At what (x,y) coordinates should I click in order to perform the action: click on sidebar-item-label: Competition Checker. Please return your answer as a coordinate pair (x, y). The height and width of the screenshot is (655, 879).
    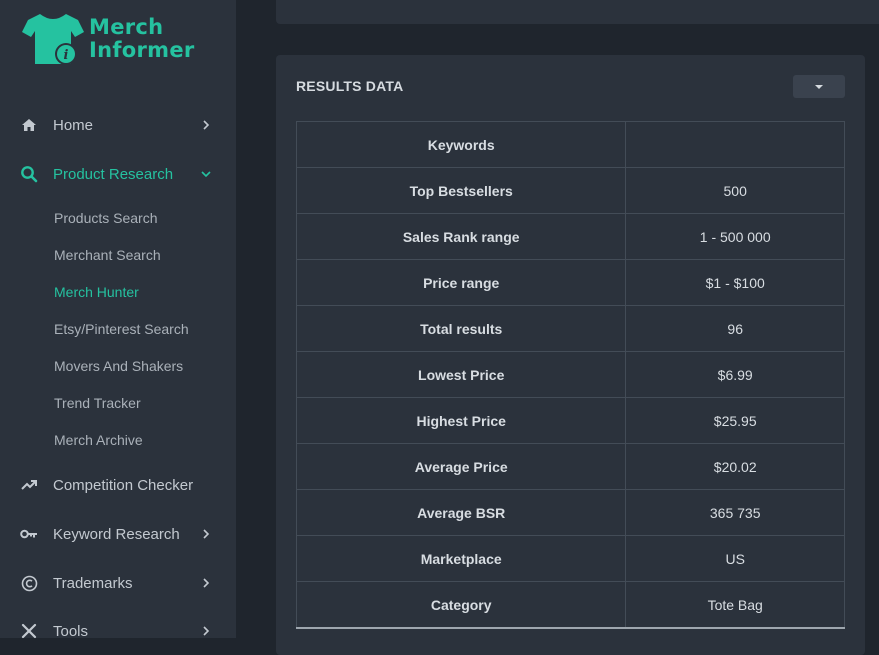
    Looking at the image, I should click on (123, 485).